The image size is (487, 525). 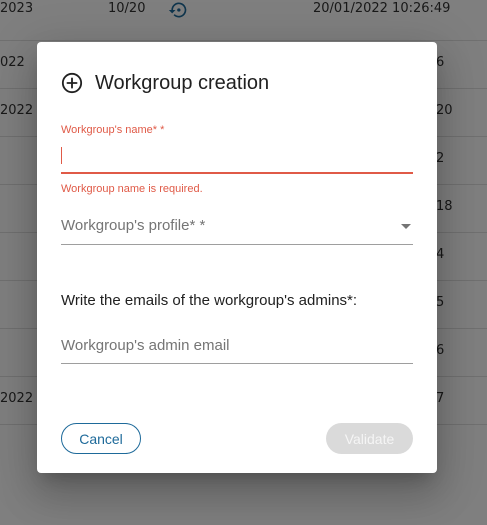 What do you see at coordinates (101, 438) in the screenshot?
I see `cancel-button: Cancel` at bounding box center [101, 438].